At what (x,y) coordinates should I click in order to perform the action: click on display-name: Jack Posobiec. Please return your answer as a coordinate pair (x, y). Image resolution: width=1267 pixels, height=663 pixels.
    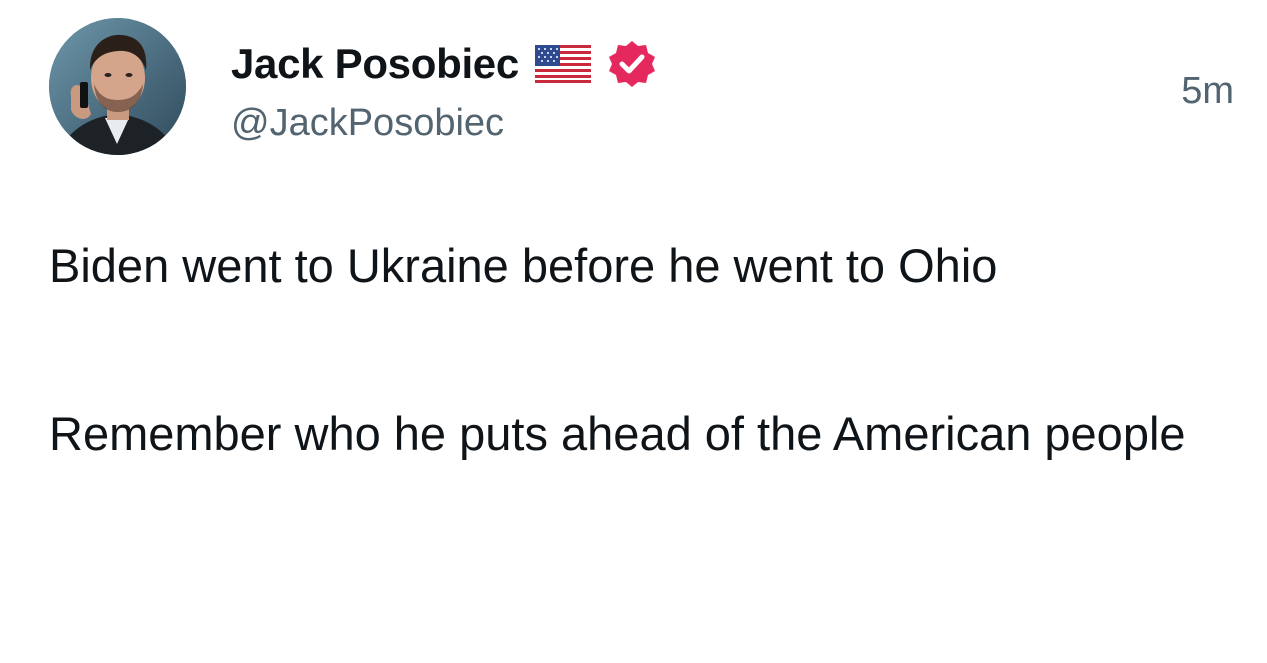
    Looking at the image, I should click on (375, 64).